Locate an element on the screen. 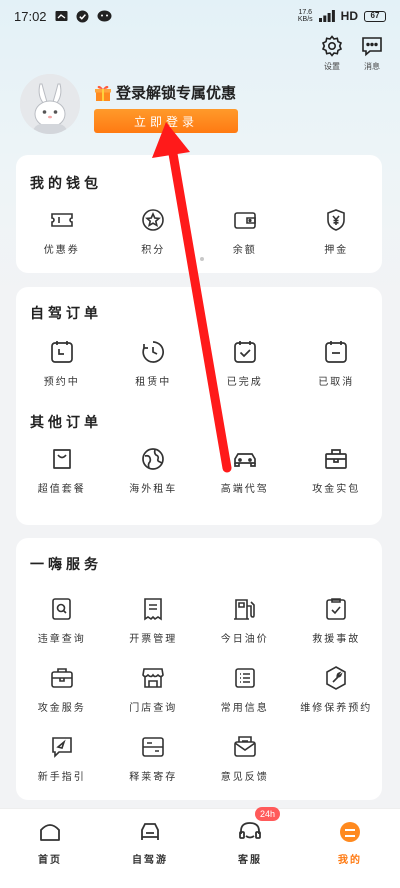 The width and height of the screenshot is (400, 888). ticket-icon is located at coordinates (61, 220).